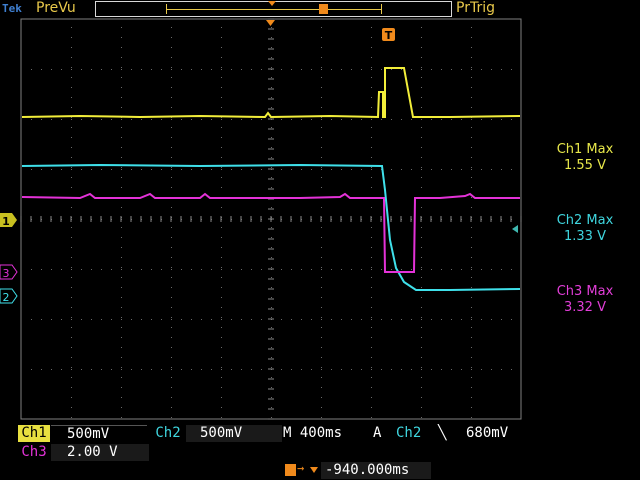 The image size is (640, 480). I want to click on ch1-label: Ch1, so click(34, 433).